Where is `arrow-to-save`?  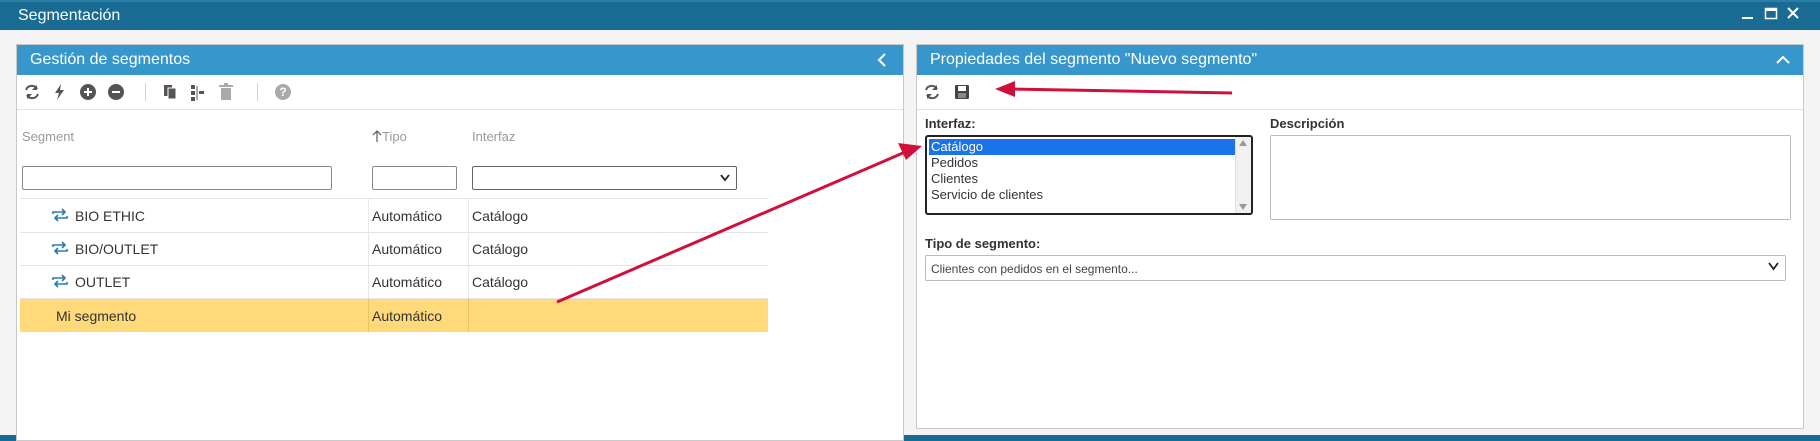 arrow-to-save is located at coordinates (1114, 89).